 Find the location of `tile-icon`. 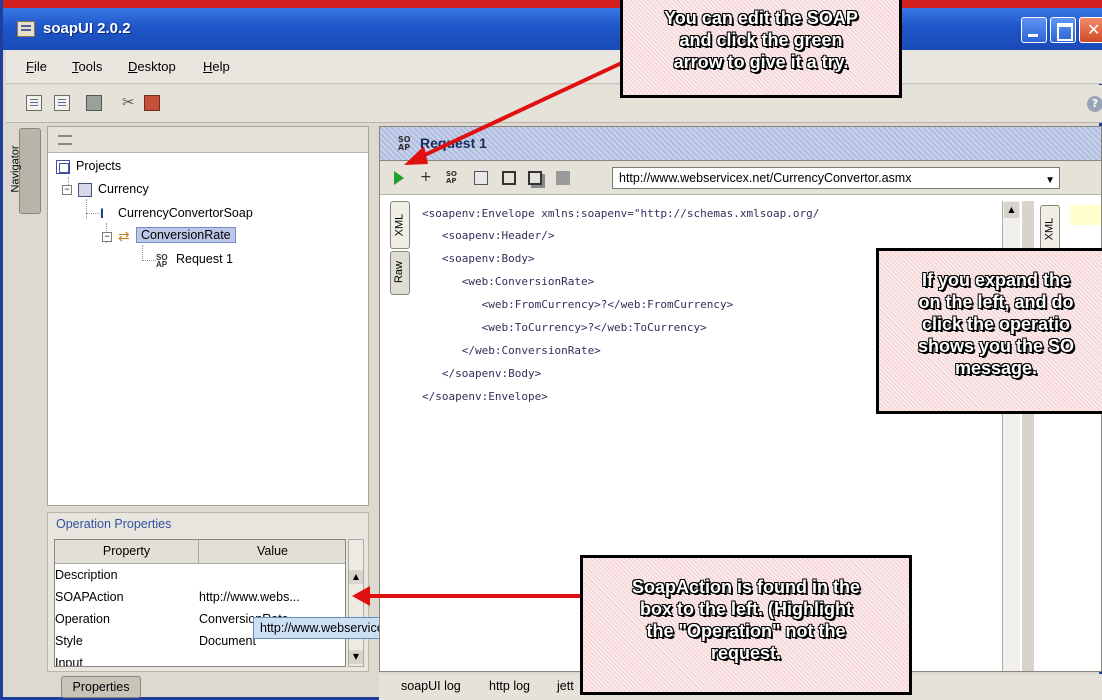

tile-icon is located at coordinates (509, 178).